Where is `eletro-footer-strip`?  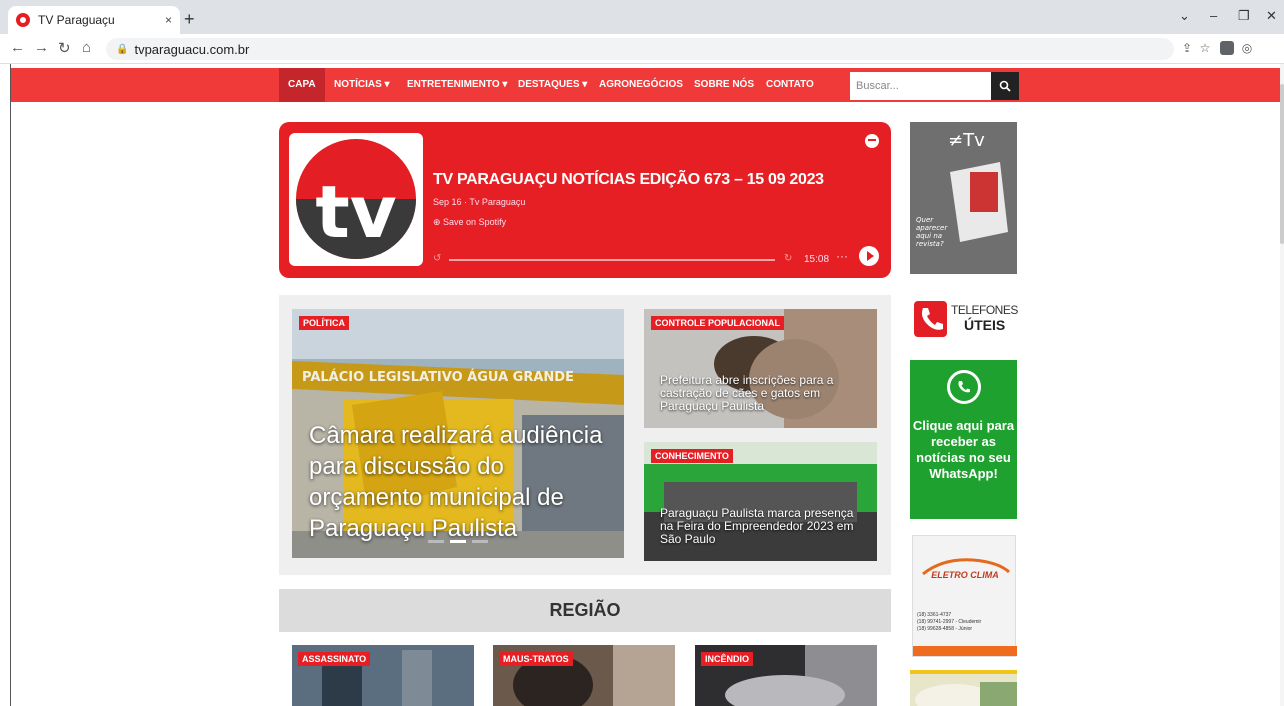
eletro-footer-strip is located at coordinates (965, 651).